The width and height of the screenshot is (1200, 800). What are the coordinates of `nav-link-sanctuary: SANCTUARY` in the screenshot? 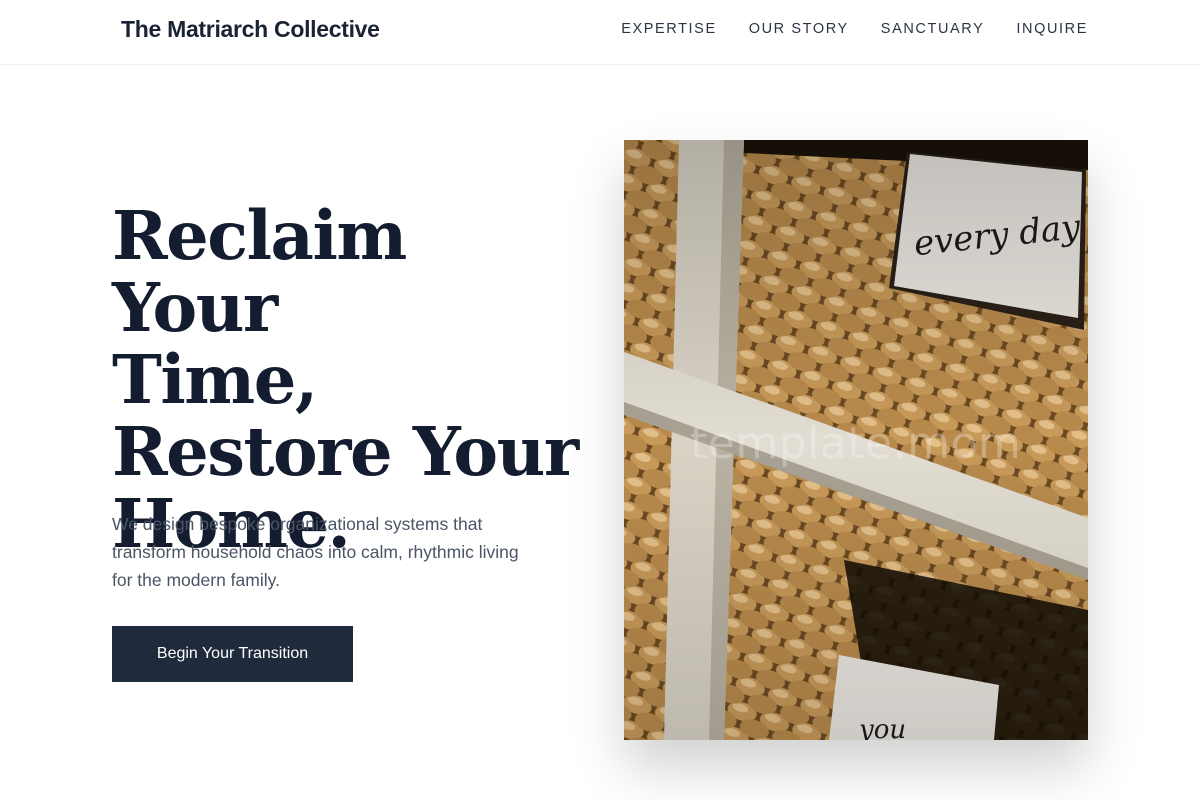 It's located at (933, 29).